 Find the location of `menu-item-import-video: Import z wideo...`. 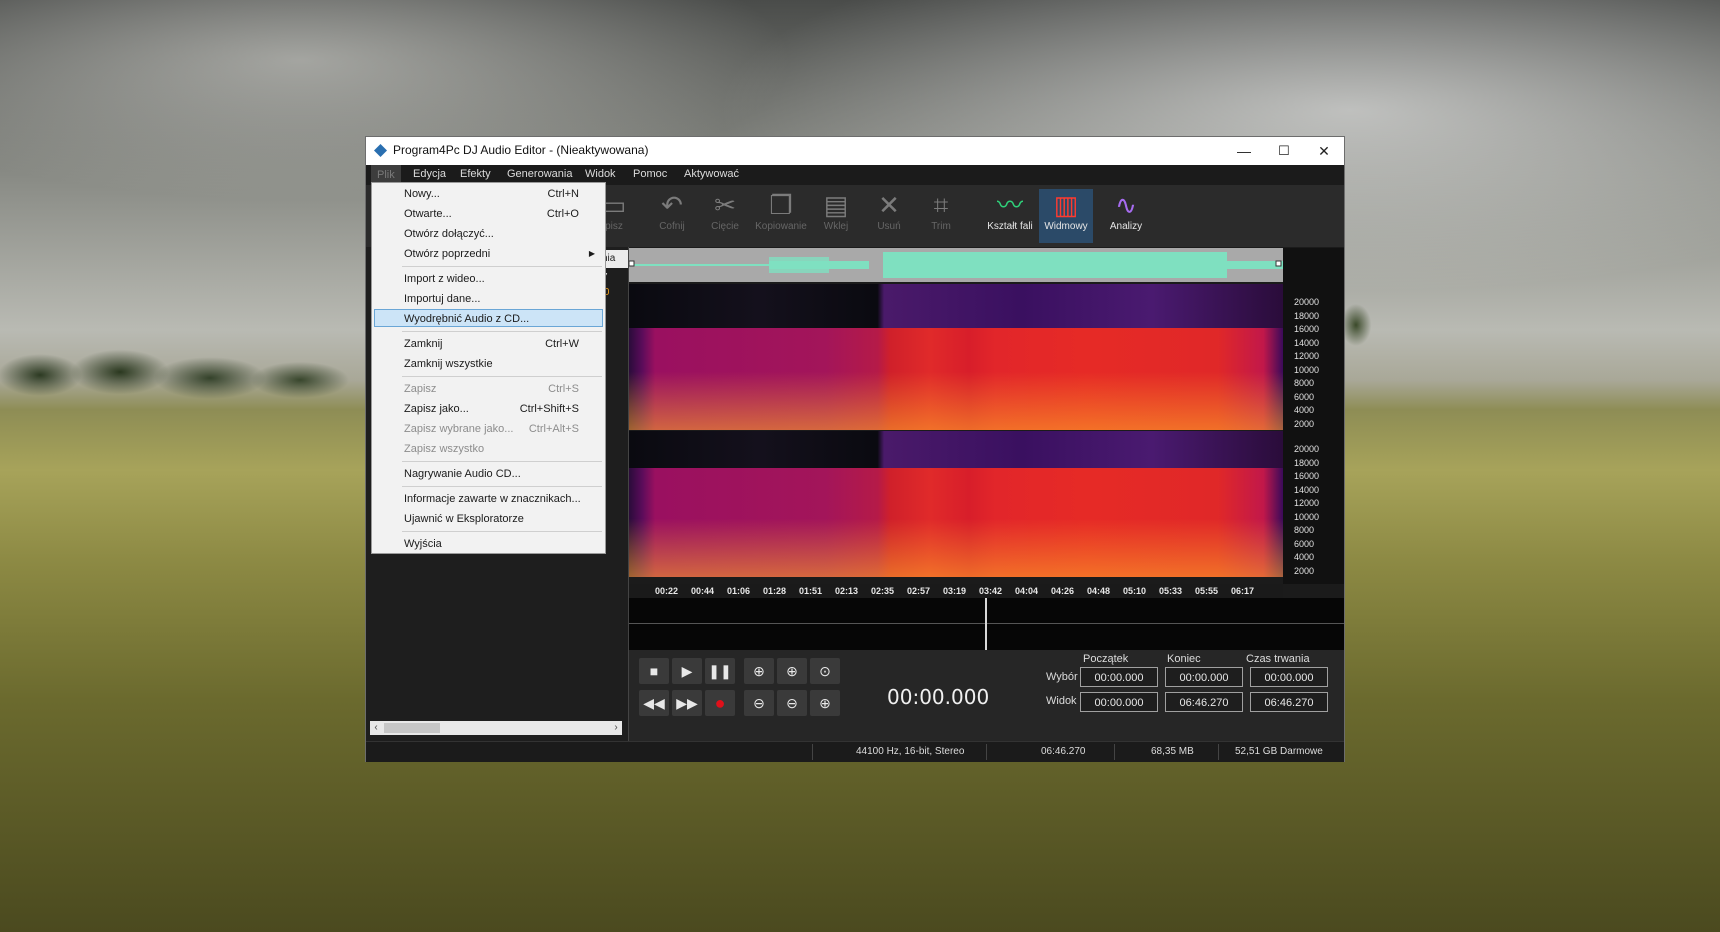

menu-item-import-video: Import z wideo... is located at coordinates (488, 279).